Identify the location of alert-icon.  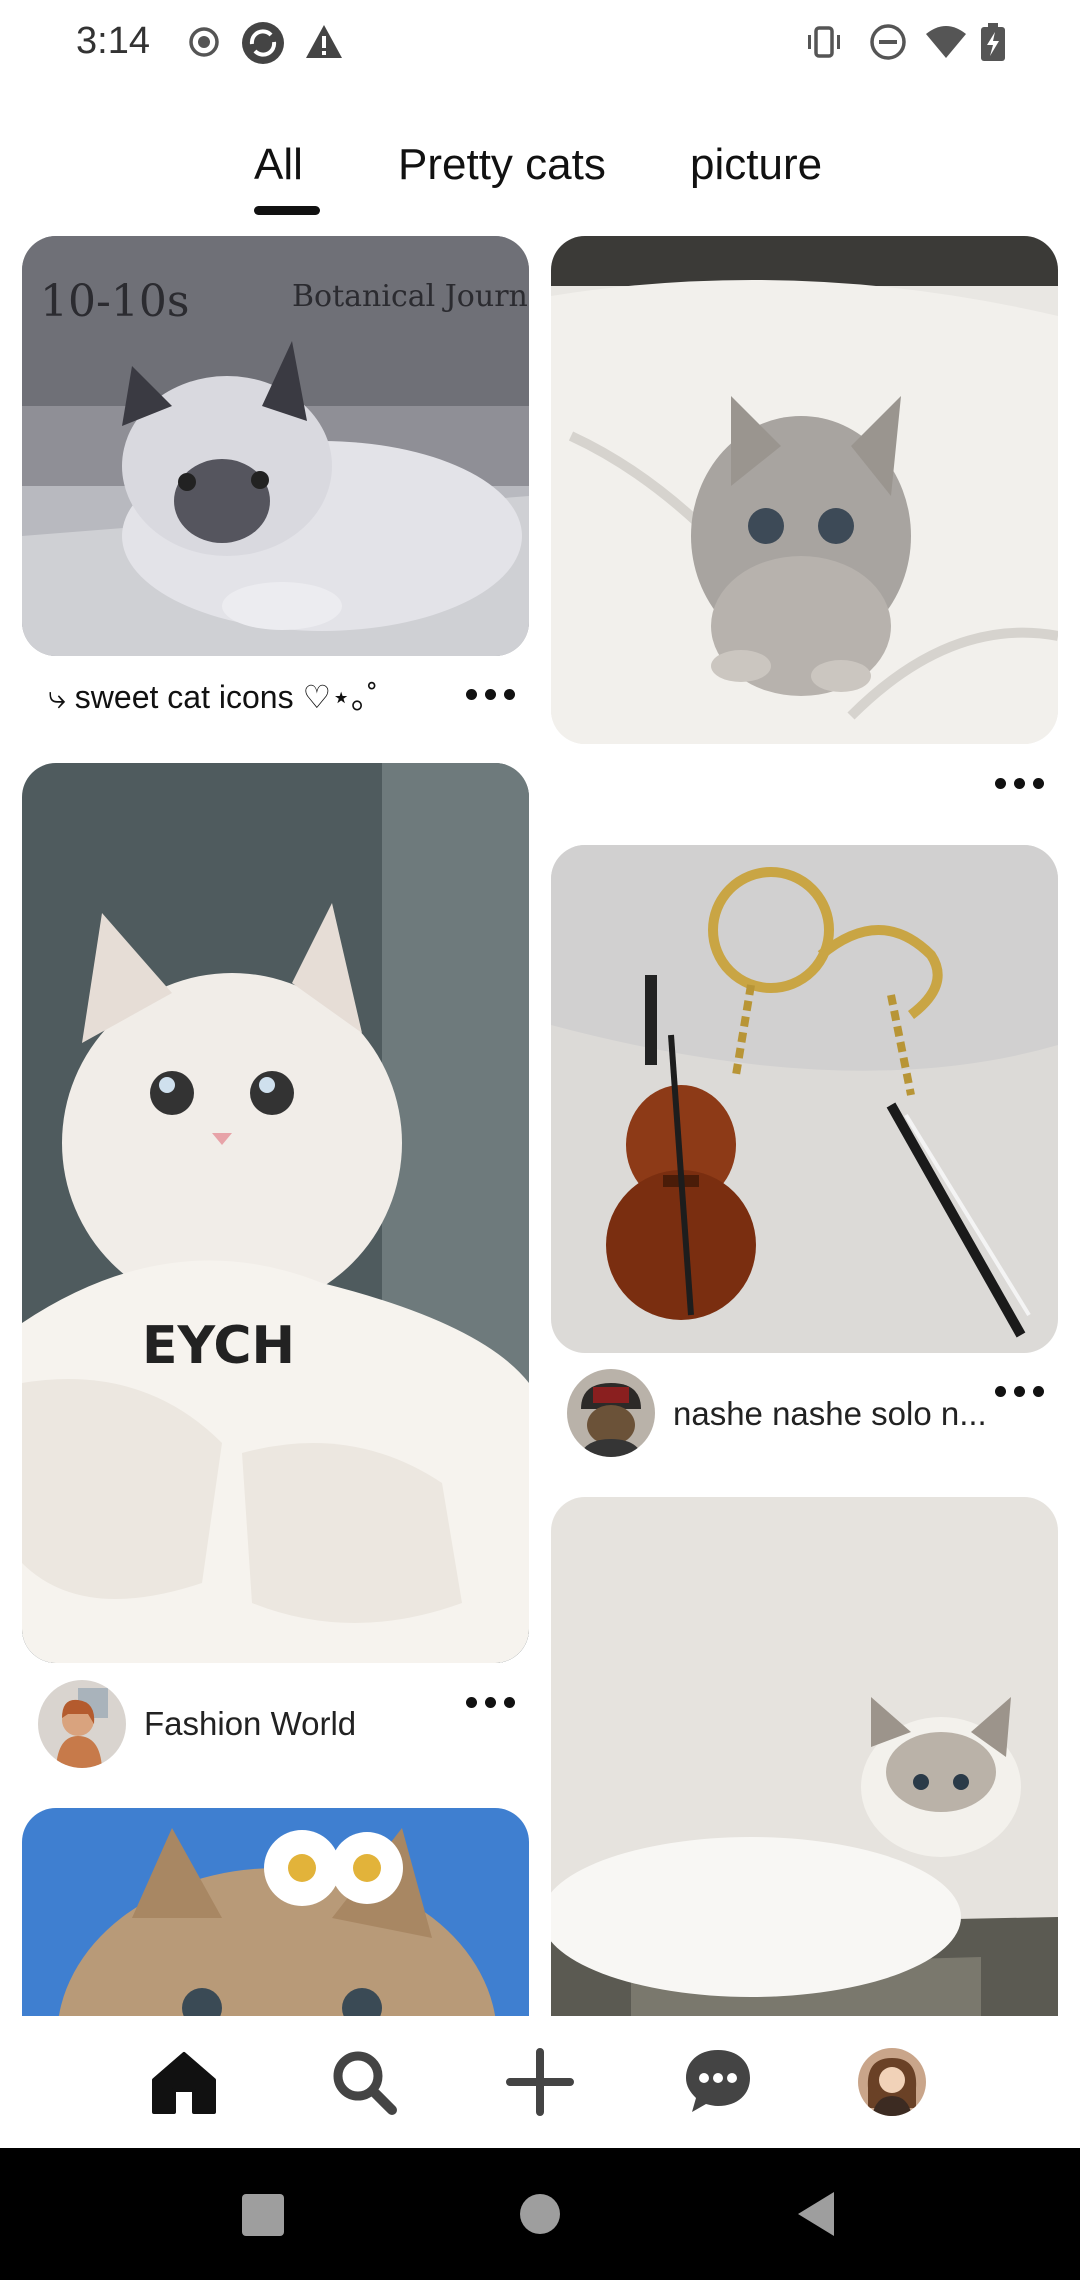
(324, 42).